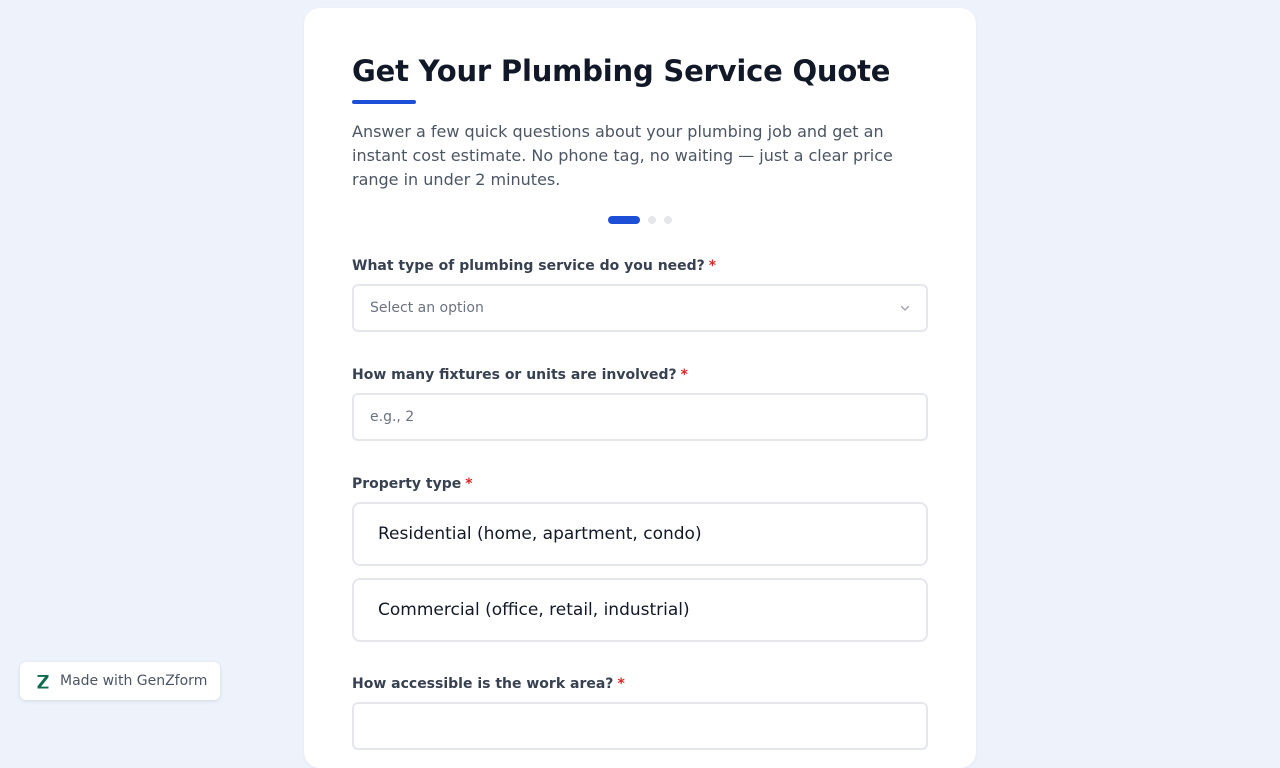 The image size is (1280, 768). Describe the element at coordinates (640, 417) in the screenshot. I see `fixtures-input: e.g., 2` at that location.